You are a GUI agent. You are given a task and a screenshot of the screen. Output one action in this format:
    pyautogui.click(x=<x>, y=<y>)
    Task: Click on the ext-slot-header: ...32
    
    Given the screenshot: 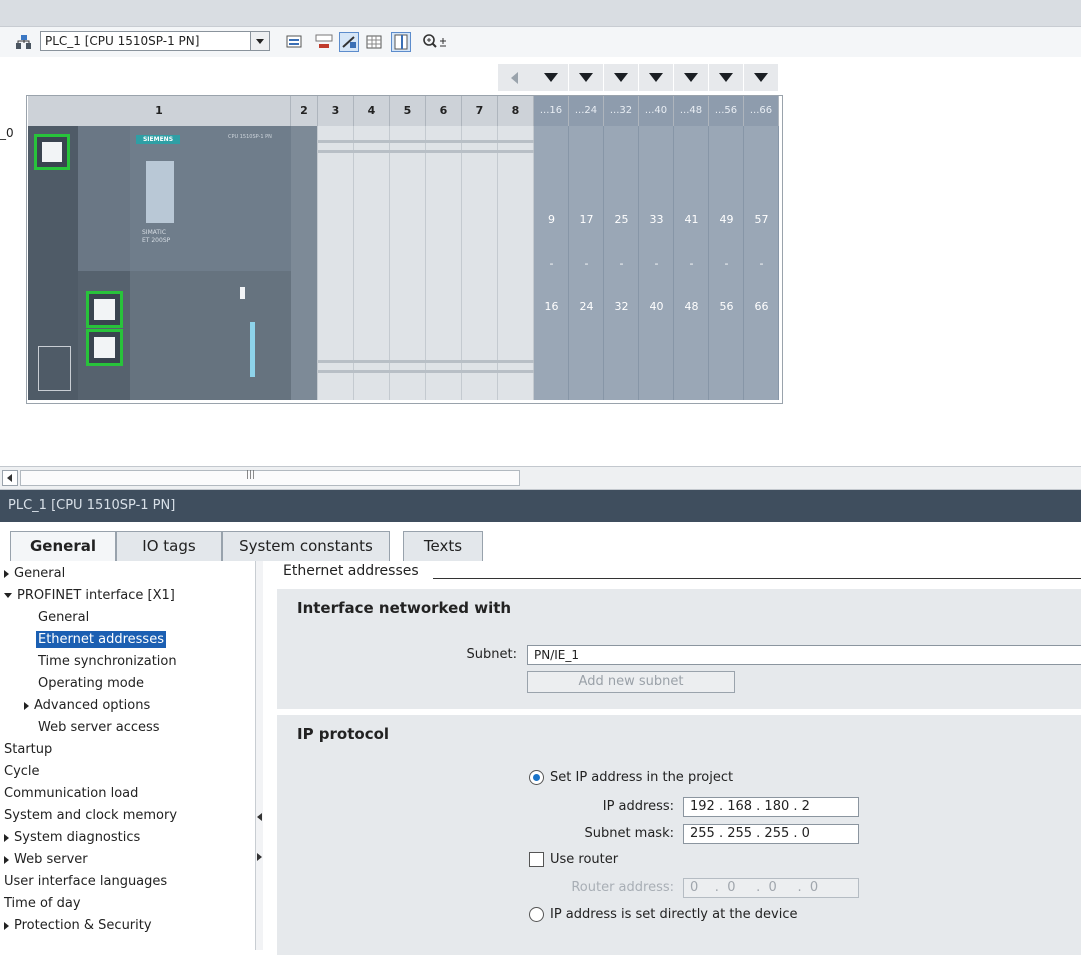 What is the action you would take?
    pyautogui.click(x=621, y=111)
    